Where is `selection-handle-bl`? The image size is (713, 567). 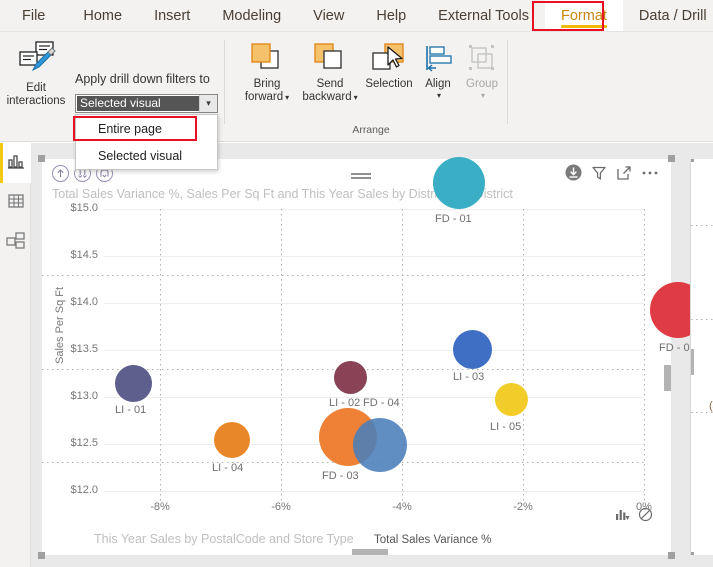 selection-handle-bl is located at coordinates (41, 555).